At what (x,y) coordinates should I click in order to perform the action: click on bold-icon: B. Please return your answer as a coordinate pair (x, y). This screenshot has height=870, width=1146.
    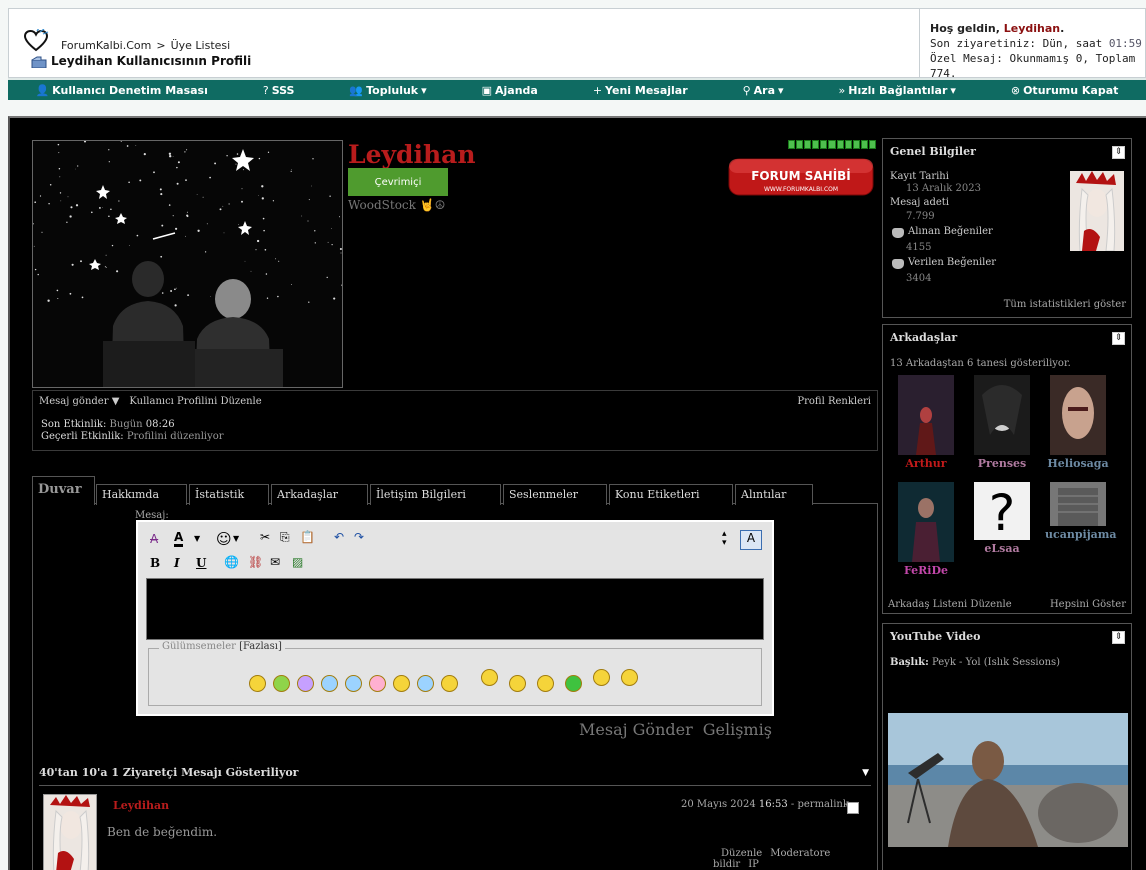
    Looking at the image, I should click on (155, 563).